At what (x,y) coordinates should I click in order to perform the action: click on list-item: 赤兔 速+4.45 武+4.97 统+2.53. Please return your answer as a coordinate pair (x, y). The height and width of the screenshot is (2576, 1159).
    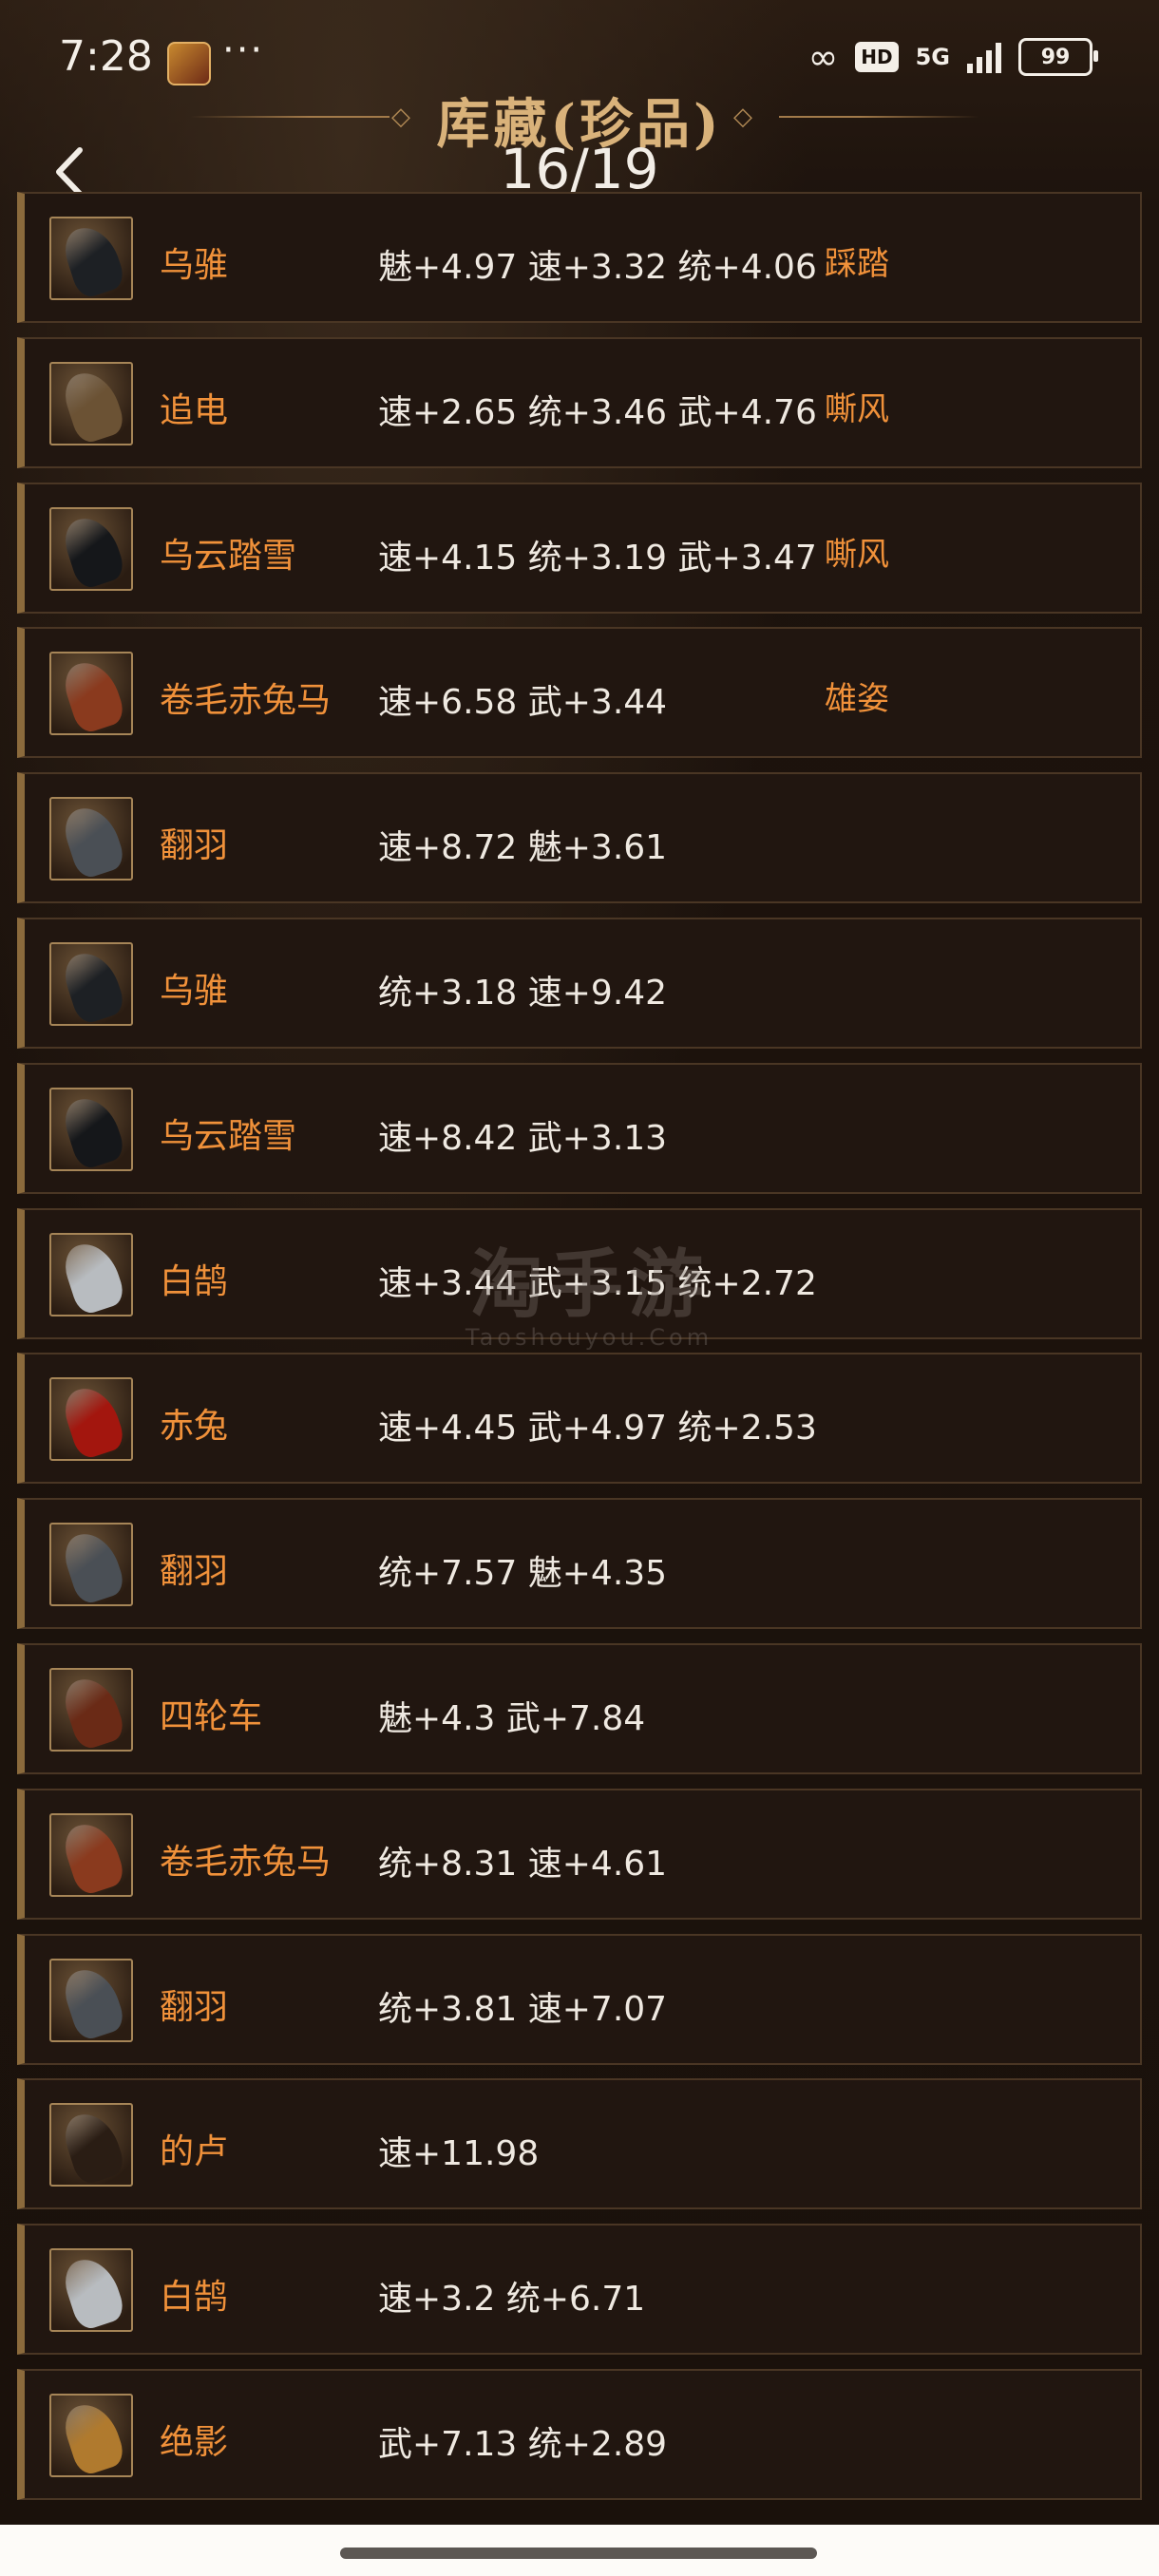
    Looking at the image, I should click on (579, 1419).